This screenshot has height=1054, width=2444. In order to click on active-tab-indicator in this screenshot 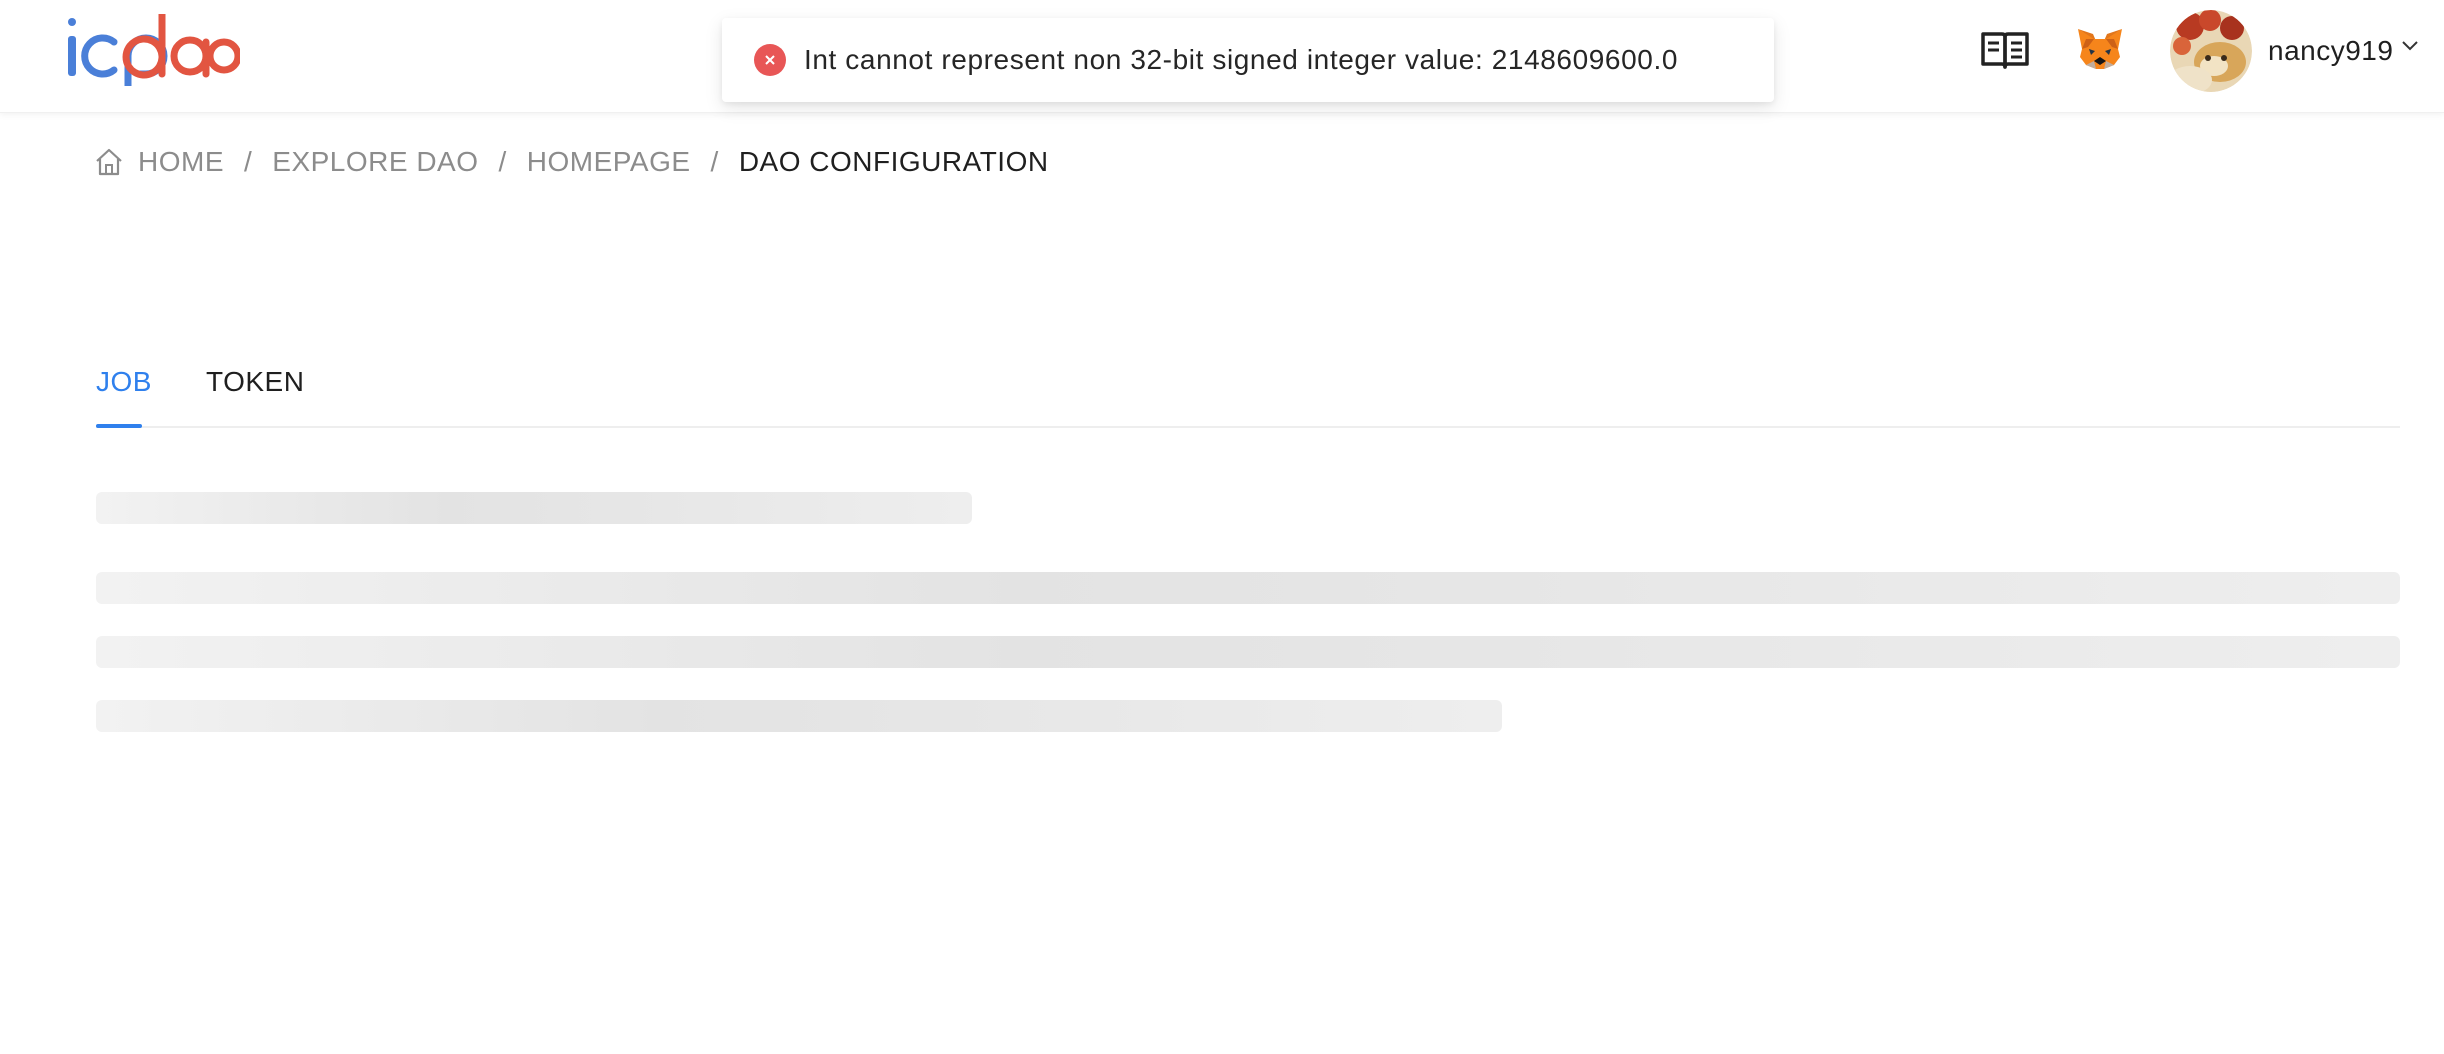, I will do `click(119, 426)`.